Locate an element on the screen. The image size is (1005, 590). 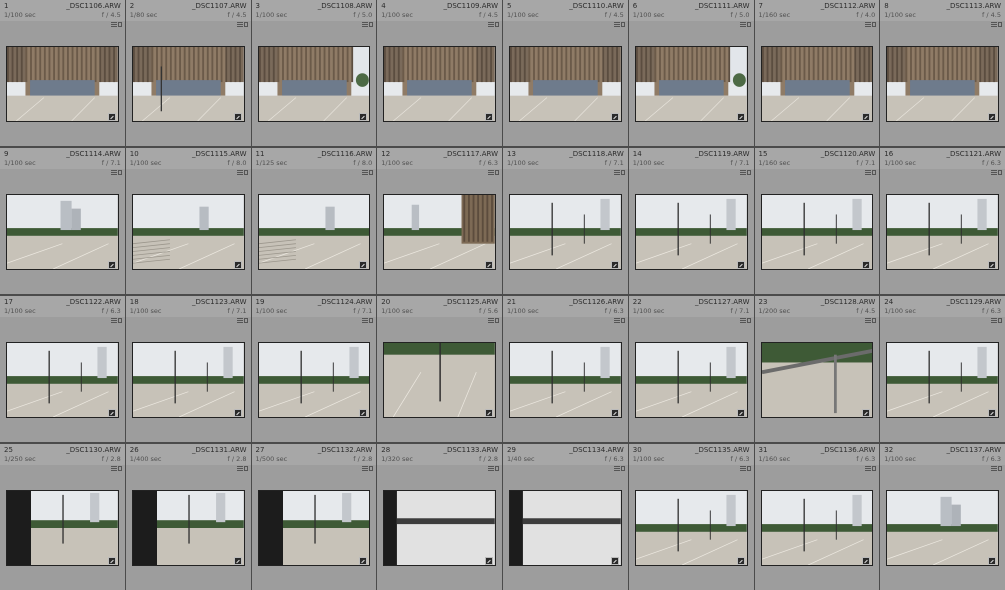
thumbnail-cell: 16 _DSC1121.ARW 1/100 sec f / 6.3 is located at coordinates (942, 221).